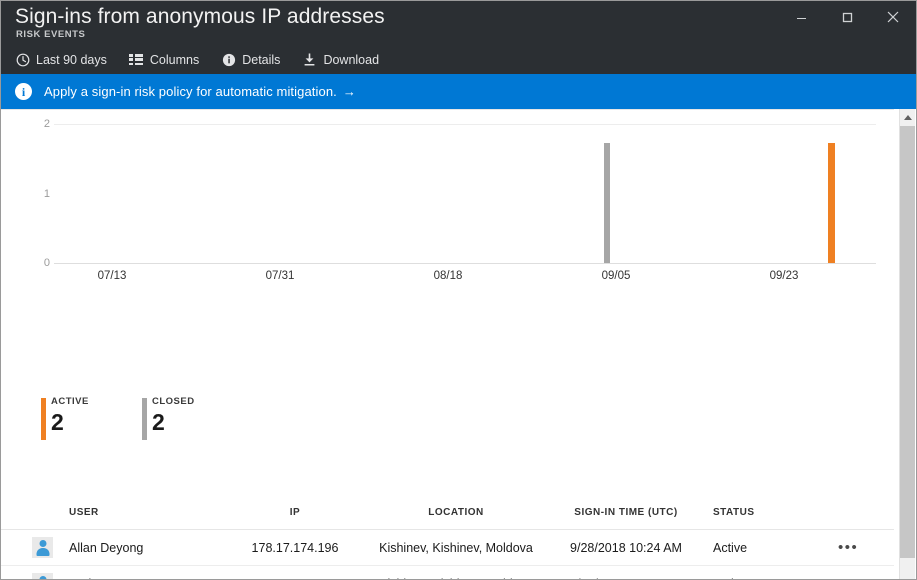 The height and width of the screenshot is (580, 917). What do you see at coordinates (201, 59) in the screenshot?
I see `command-toolbar: Last 90 days Columns Details Download` at bounding box center [201, 59].